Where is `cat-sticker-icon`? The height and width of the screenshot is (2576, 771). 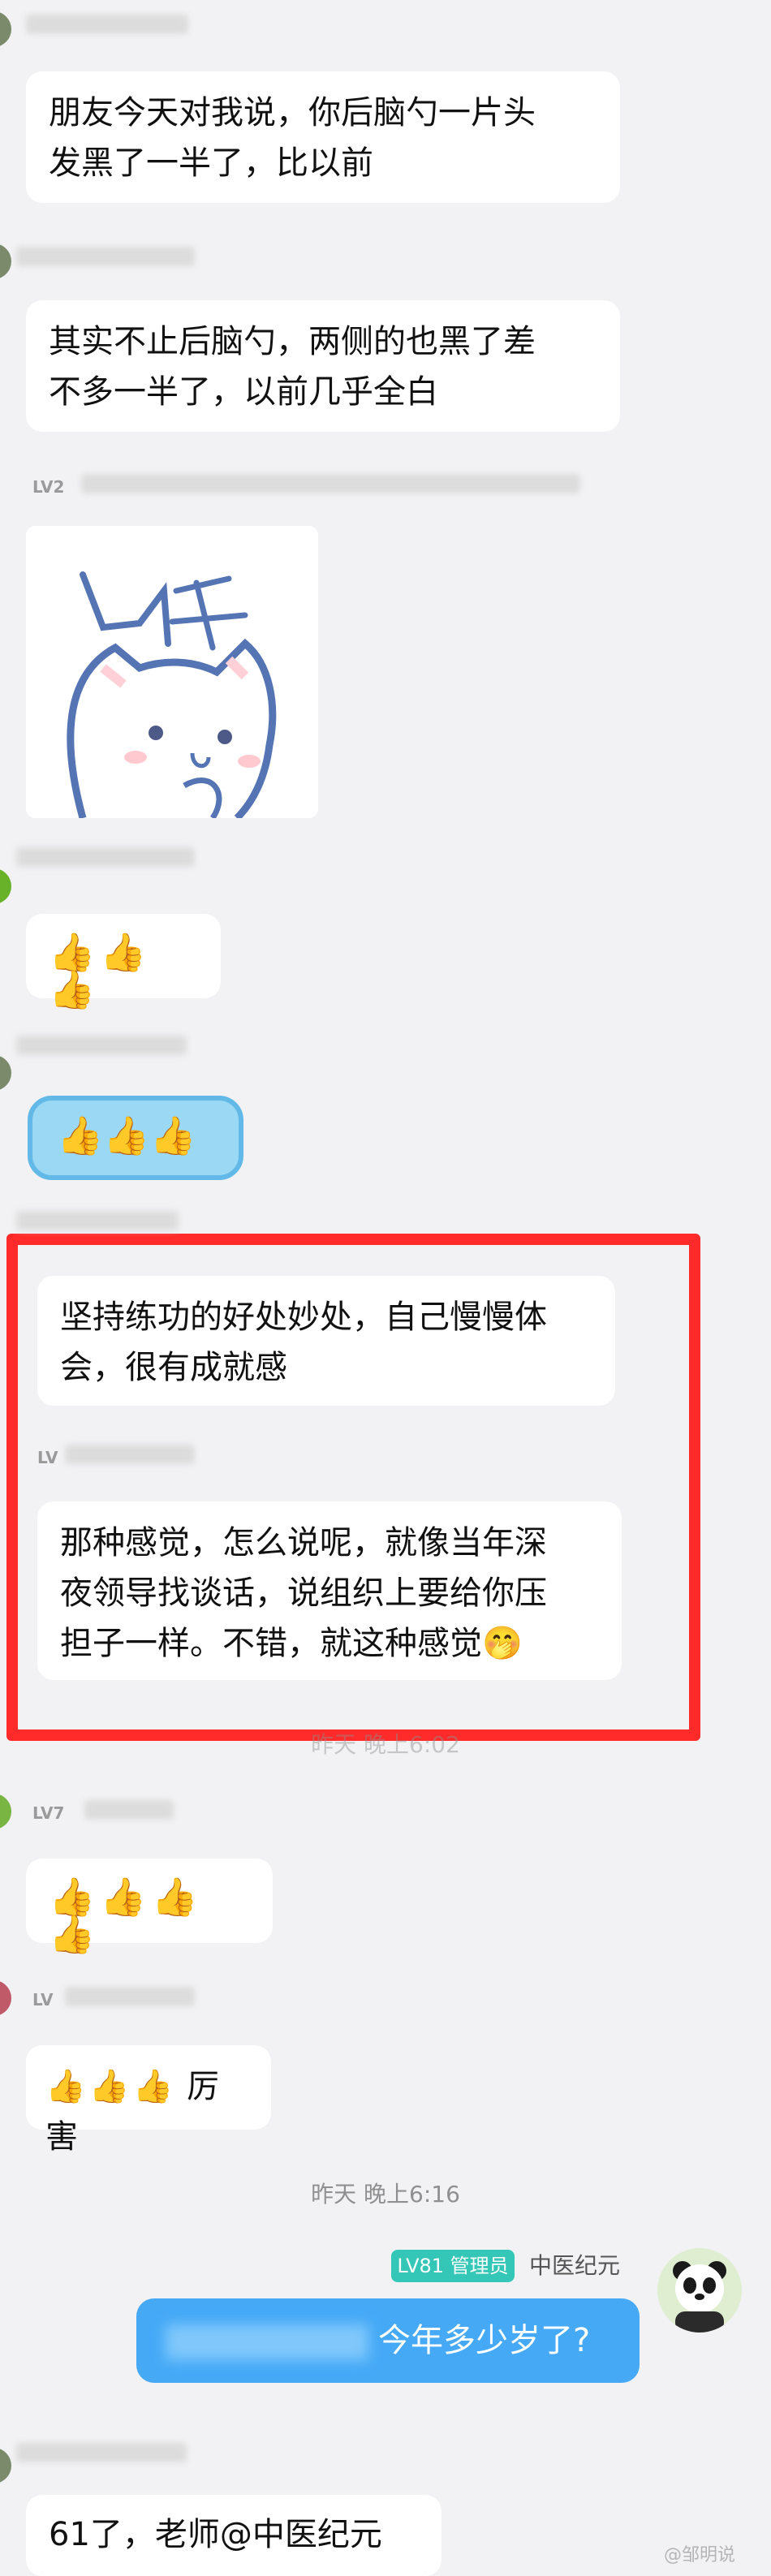 cat-sticker-icon is located at coordinates (172, 672).